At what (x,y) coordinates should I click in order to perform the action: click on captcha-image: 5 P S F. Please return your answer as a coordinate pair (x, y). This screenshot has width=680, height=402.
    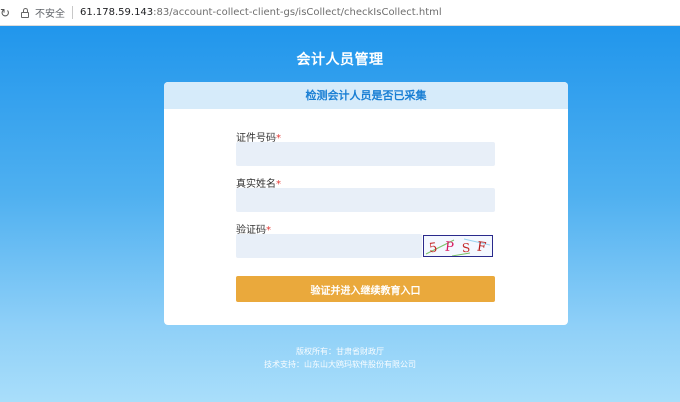
    Looking at the image, I should click on (458, 246).